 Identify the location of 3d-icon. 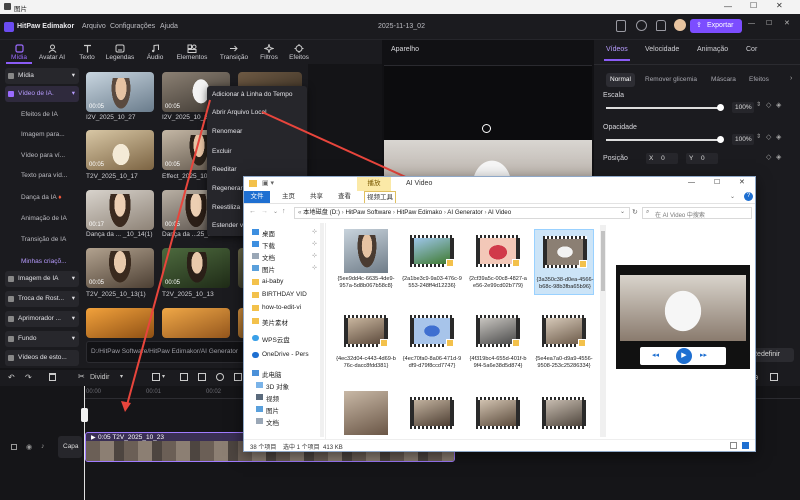
(259, 385).